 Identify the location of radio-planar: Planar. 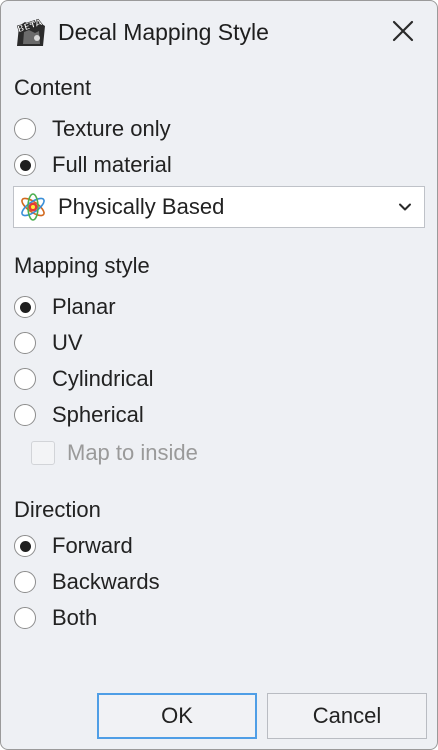
(65, 307).